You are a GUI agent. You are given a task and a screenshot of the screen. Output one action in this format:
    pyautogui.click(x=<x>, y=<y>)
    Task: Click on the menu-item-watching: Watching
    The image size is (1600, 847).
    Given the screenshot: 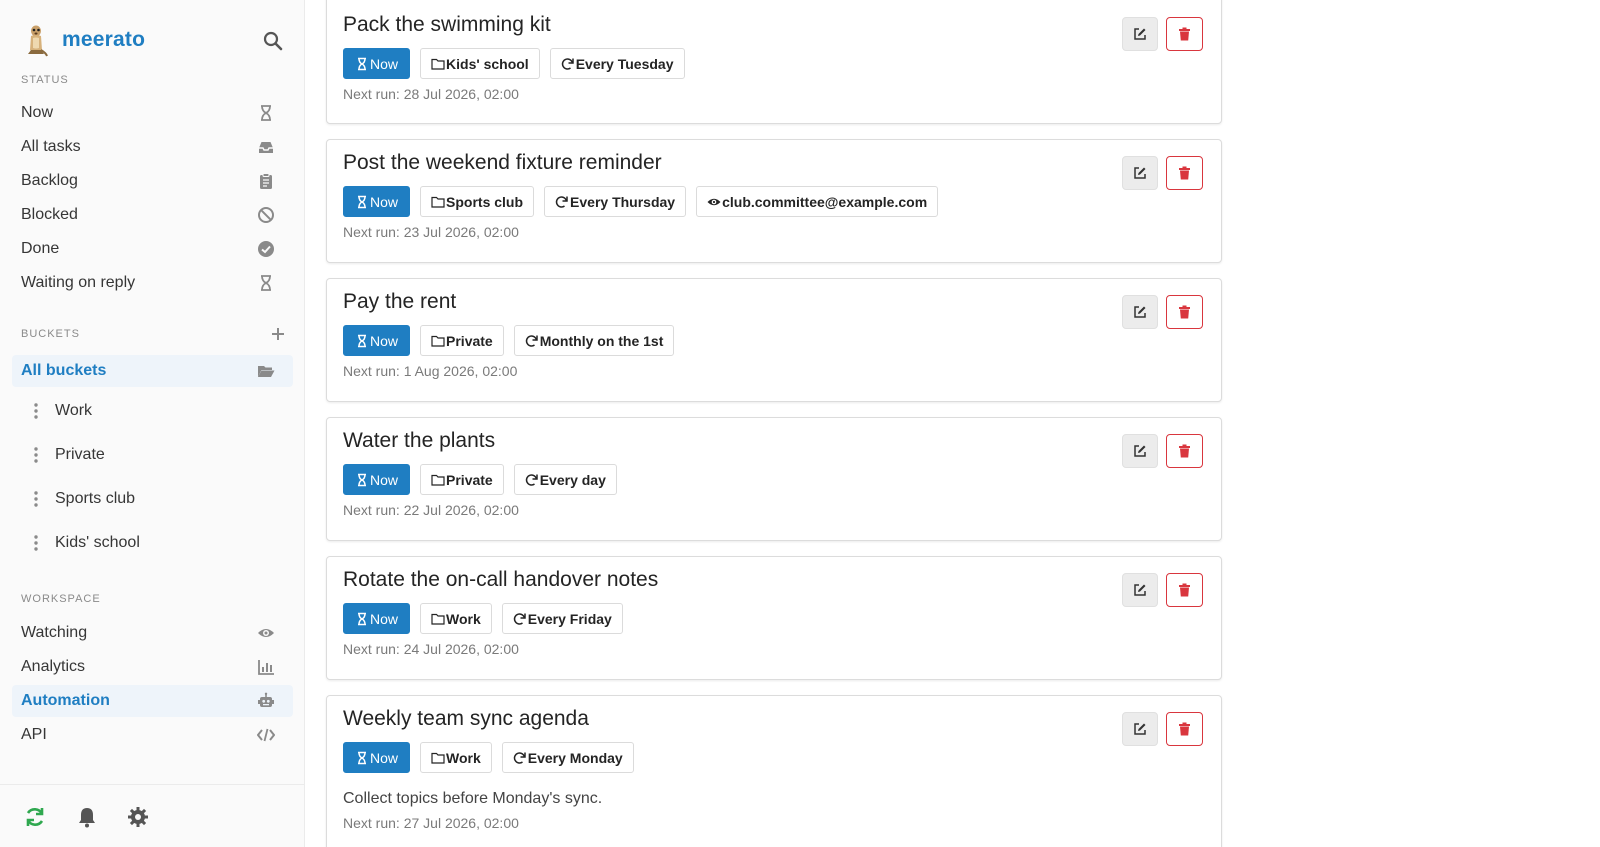 What is the action you would take?
    pyautogui.click(x=152, y=633)
    